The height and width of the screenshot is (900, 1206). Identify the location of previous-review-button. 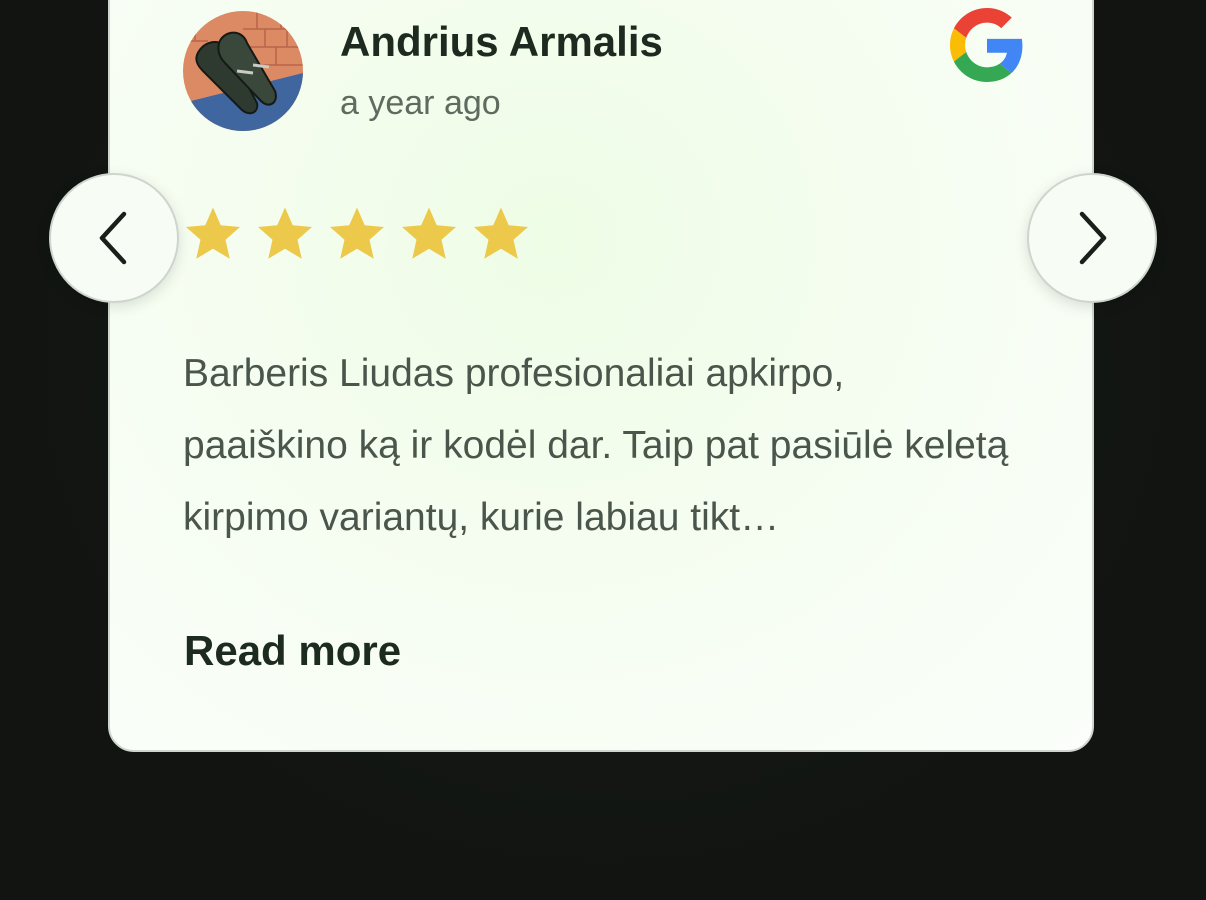
(114, 238).